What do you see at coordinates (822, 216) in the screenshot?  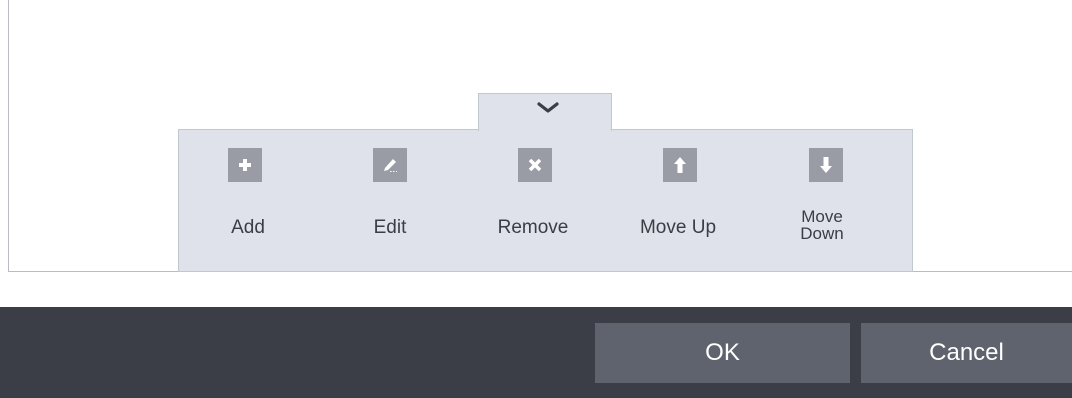 I see `move-down-label-line1: Move` at bounding box center [822, 216].